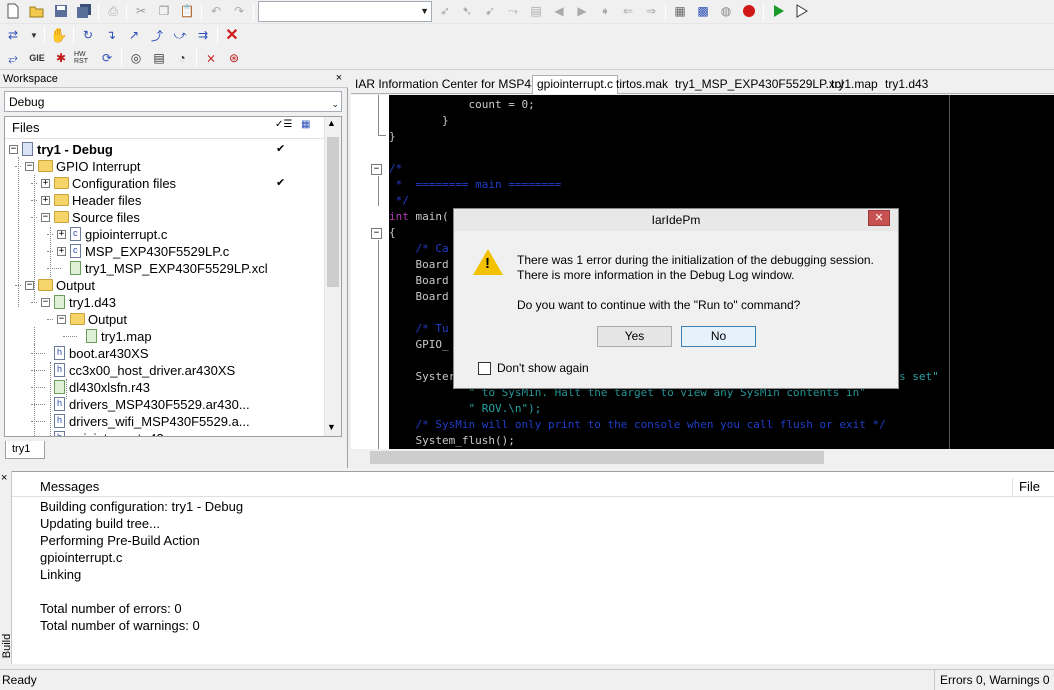  What do you see at coordinates (113, 11) in the screenshot?
I see `print-icon: ⎙` at bounding box center [113, 11].